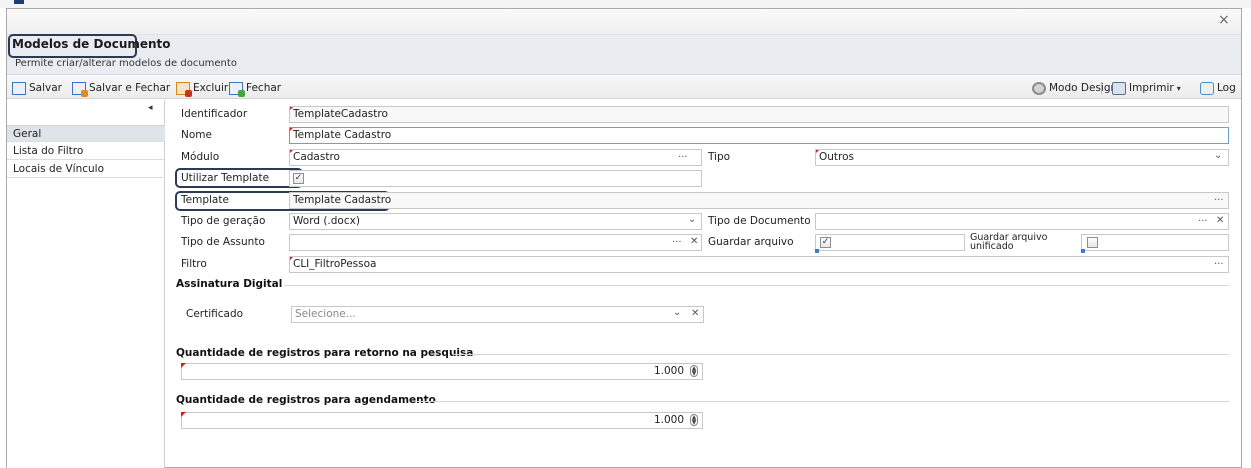 The height and width of the screenshot is (468, 1251). Describe the element at coordinates (1224, 20) in the screenshot. I see `close-icon: ×` at that location.